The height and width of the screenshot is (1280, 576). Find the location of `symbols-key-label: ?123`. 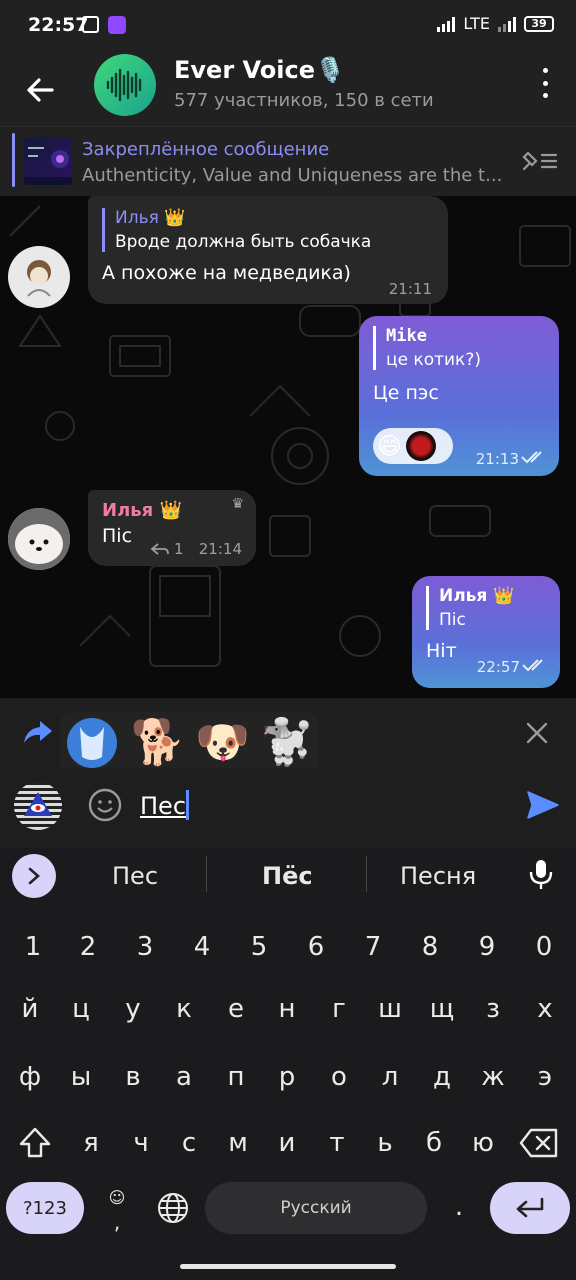

symbols-key-label: ?123 is located at coordinates (45, 1208).